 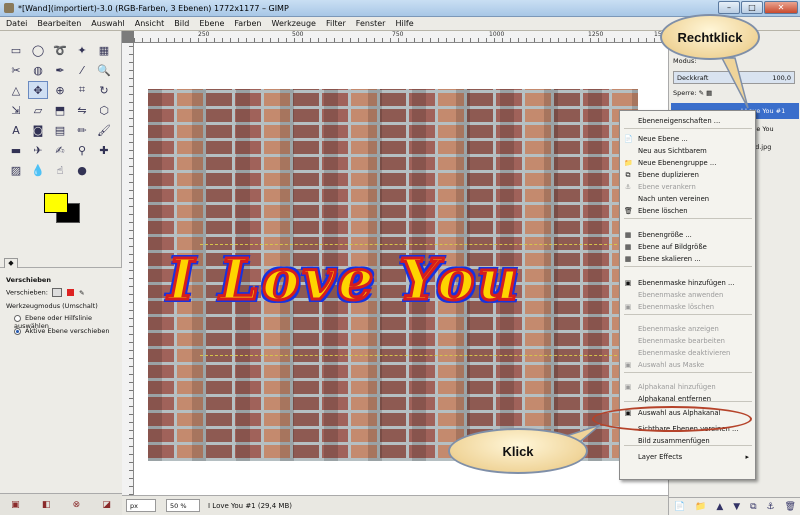 I want to click on paths-tool-icon: ✒, so click(x=60, y=70).